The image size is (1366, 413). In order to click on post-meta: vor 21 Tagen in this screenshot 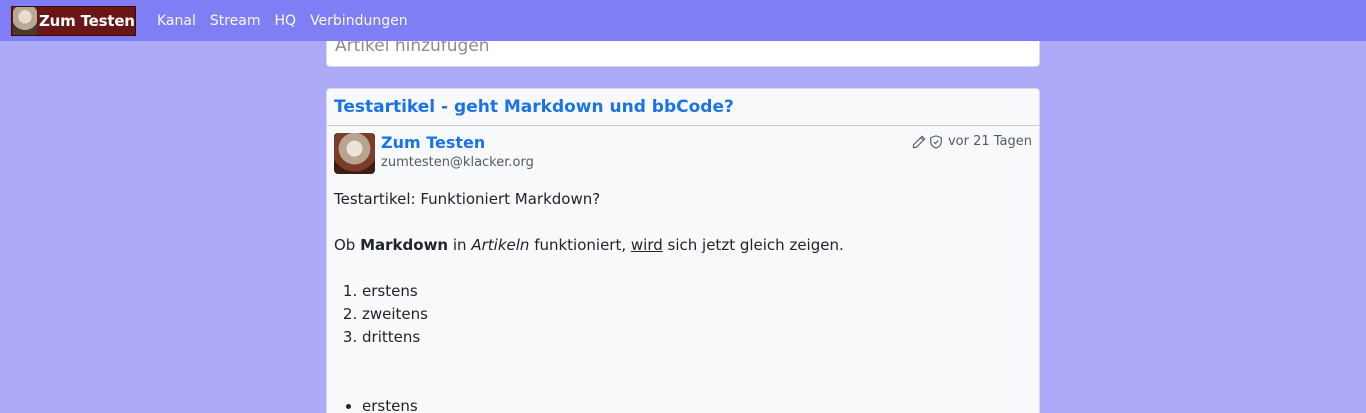, I will do `click(972, 141)`.